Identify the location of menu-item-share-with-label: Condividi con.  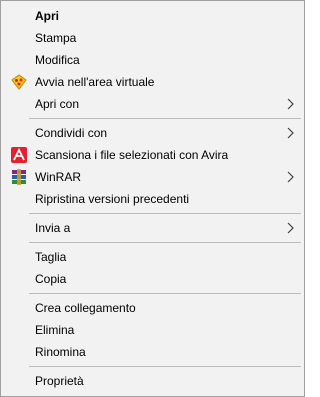
(71, 133).